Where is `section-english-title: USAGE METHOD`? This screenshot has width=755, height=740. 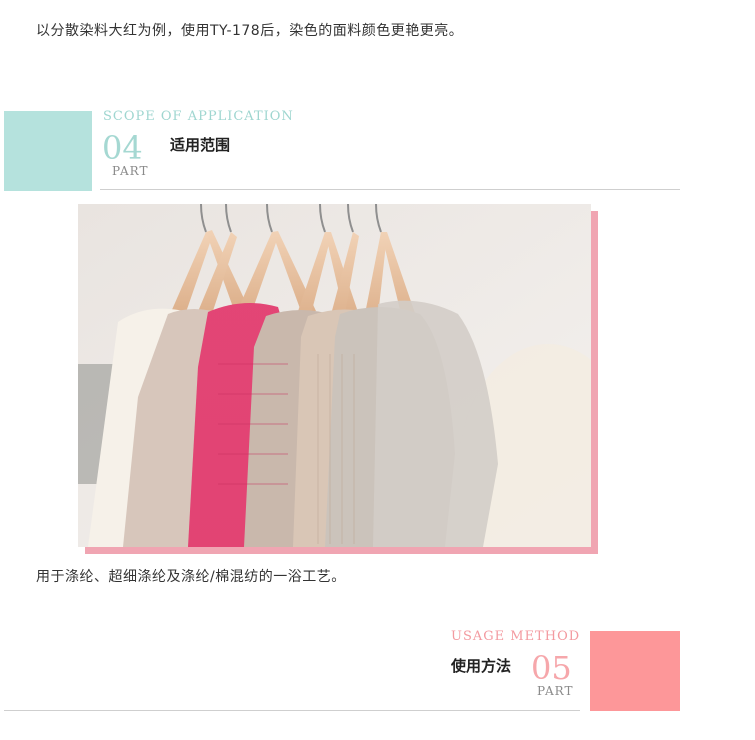
section-english-title: USAGE METHOD is located at coordinates (516, 636).